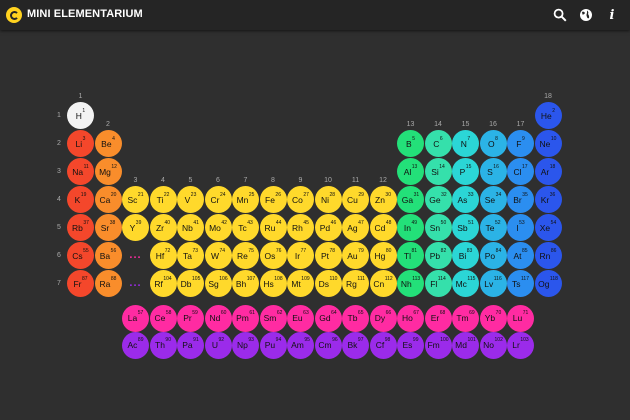 This screenshot has height=420, width=630. I want to click on element-c: C6, so click(438, 143).